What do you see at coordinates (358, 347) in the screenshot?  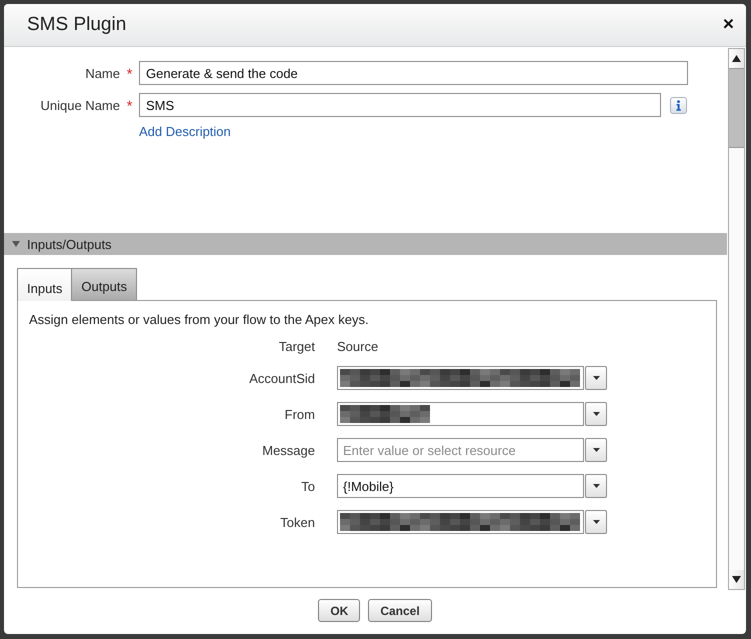 I see `column-header: Source` at bounding box center [358, 347].